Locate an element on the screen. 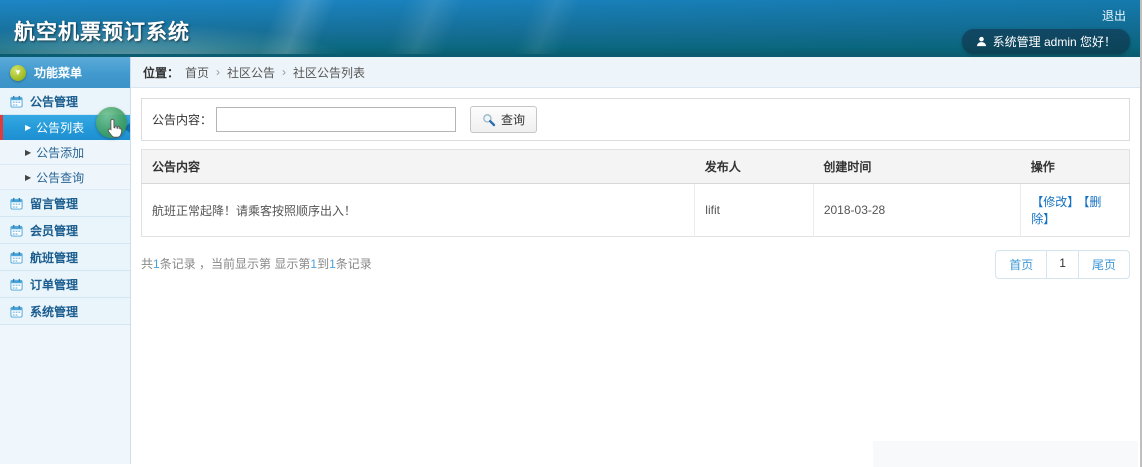  breadcrumb-community-notice: 社区公告 is located at coordinates (251, 72).